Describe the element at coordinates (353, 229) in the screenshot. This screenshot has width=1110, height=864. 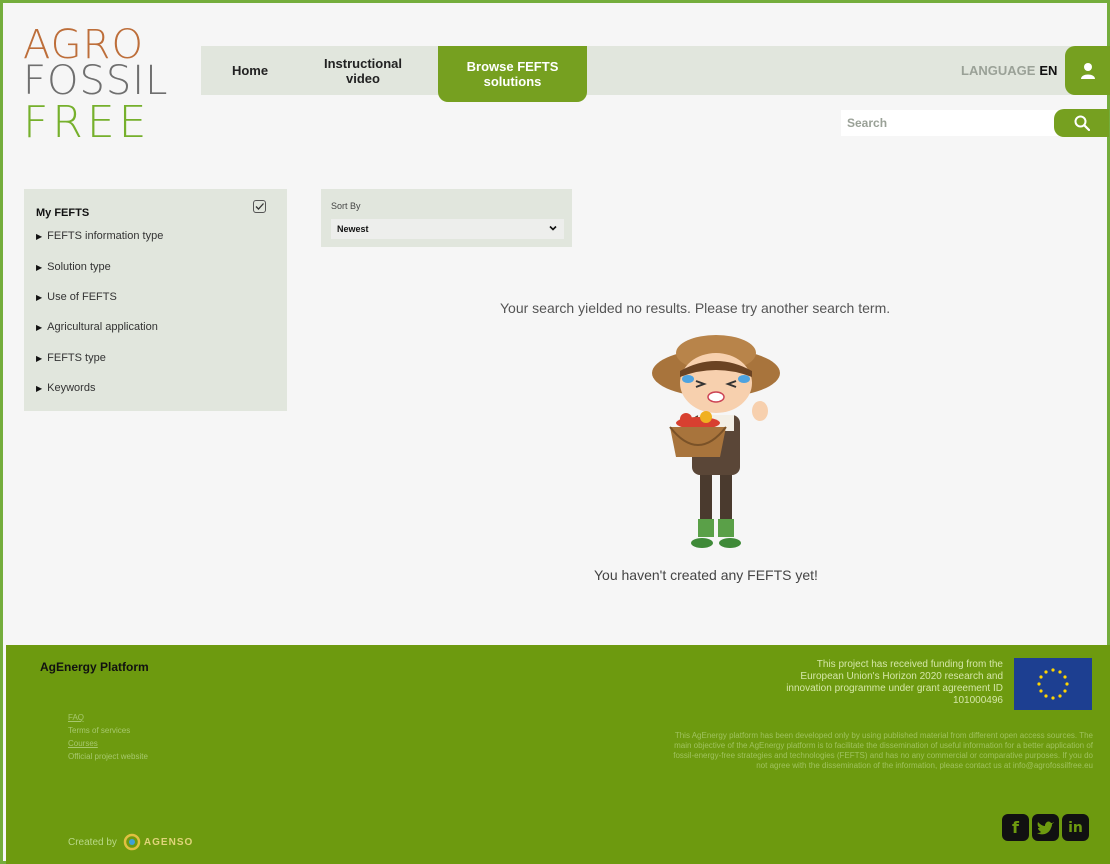
I see `sort-selected-value: Newest` at that location.